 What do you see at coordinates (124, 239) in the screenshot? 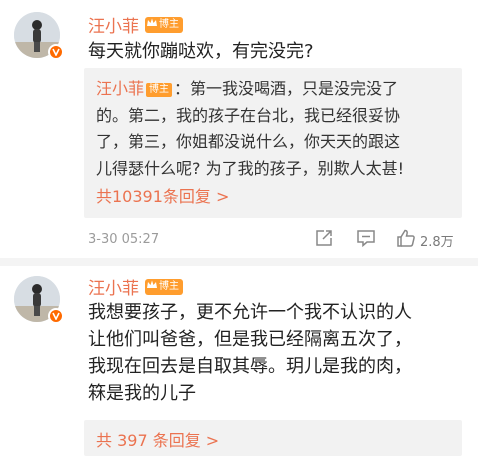
I see `timestamp: 3-30 05:27` at bounding box center [124, 239].